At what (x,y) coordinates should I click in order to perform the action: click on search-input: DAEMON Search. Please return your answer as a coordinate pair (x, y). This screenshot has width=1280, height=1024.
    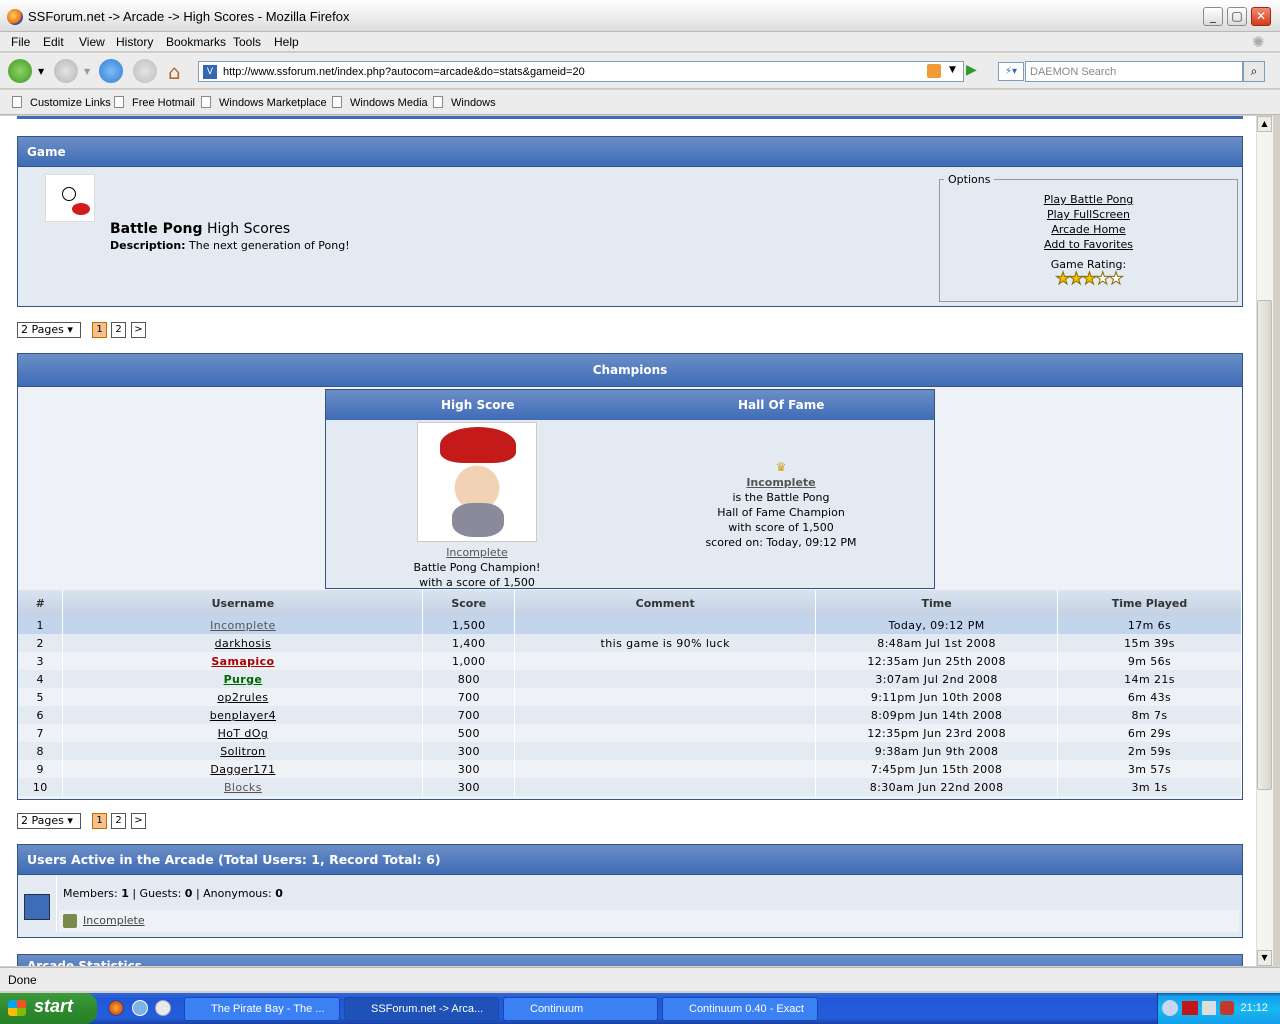
    Looking at the image, I should click on (1134, 71).